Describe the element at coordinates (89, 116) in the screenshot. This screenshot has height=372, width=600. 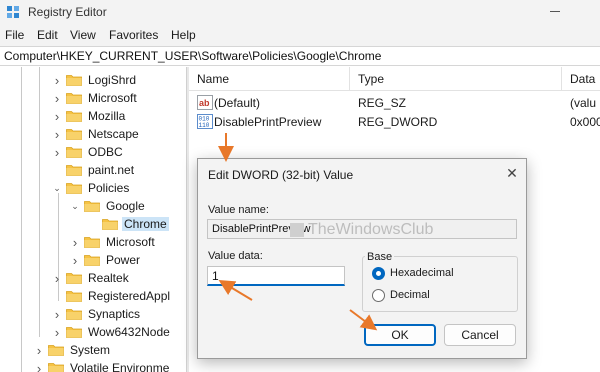
I see `tree-item-mozilla: › Mozilla` at that location.